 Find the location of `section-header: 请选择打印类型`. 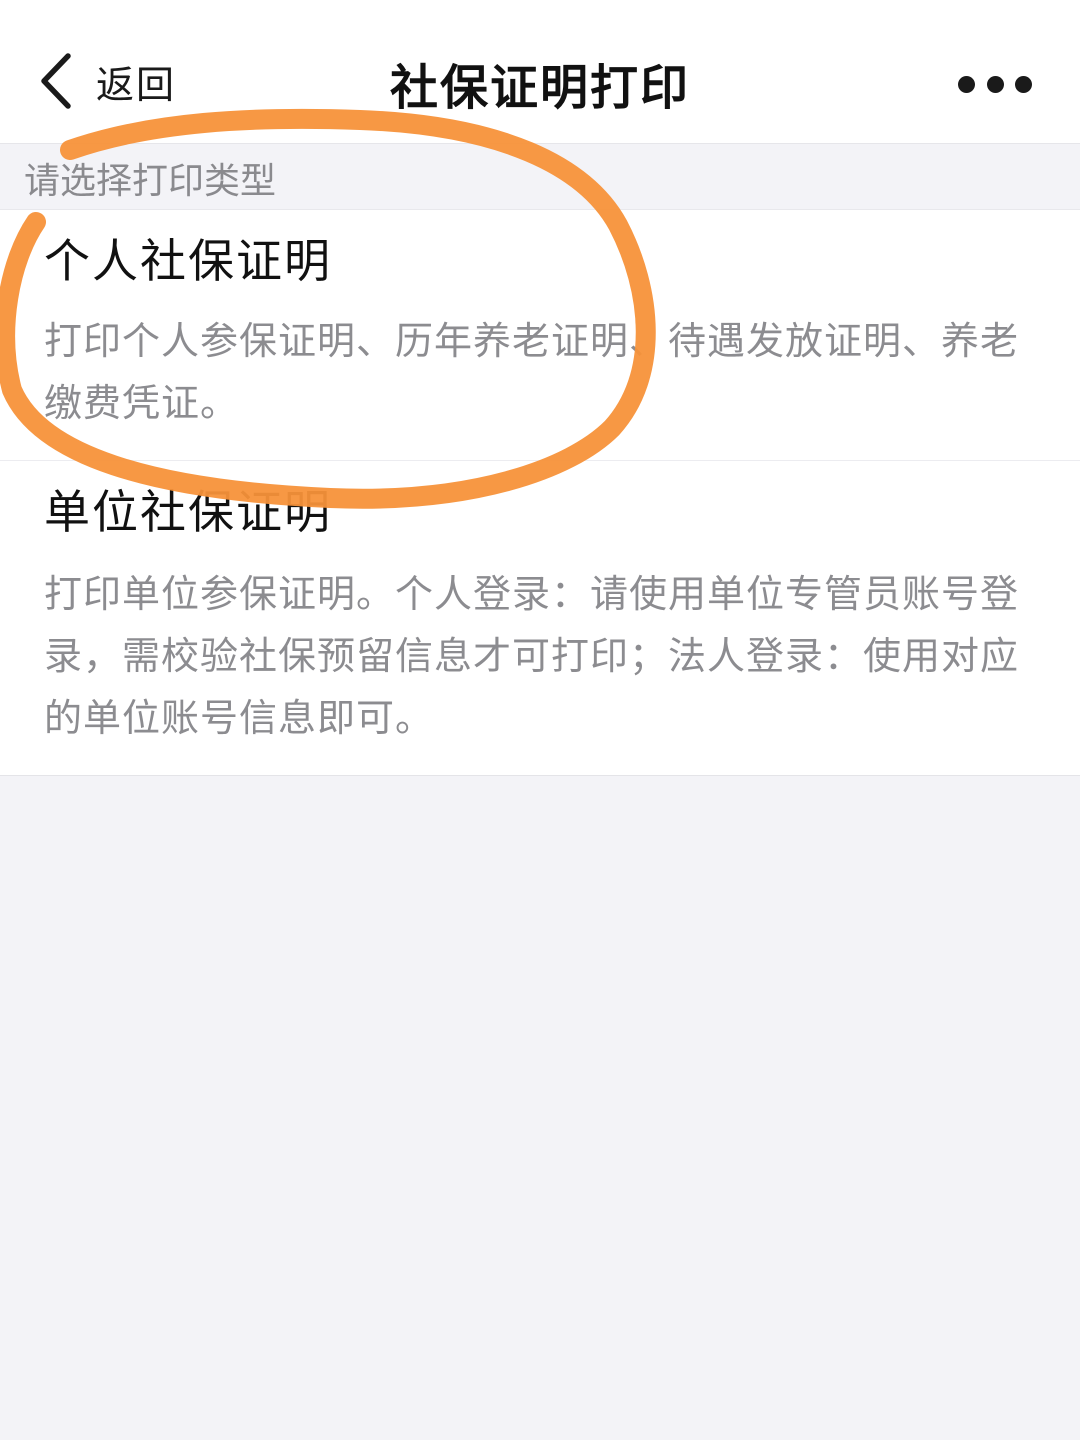

section-header: 请选择打印类型 is located at coordinates (540, 177).